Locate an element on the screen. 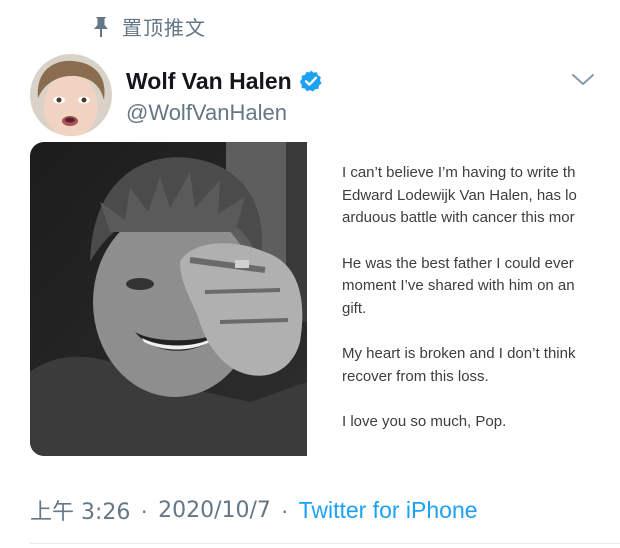 The height and width of the screenshot is (548, 620). note-line: He was the best father I could ever is located at coordinates (458, 263).